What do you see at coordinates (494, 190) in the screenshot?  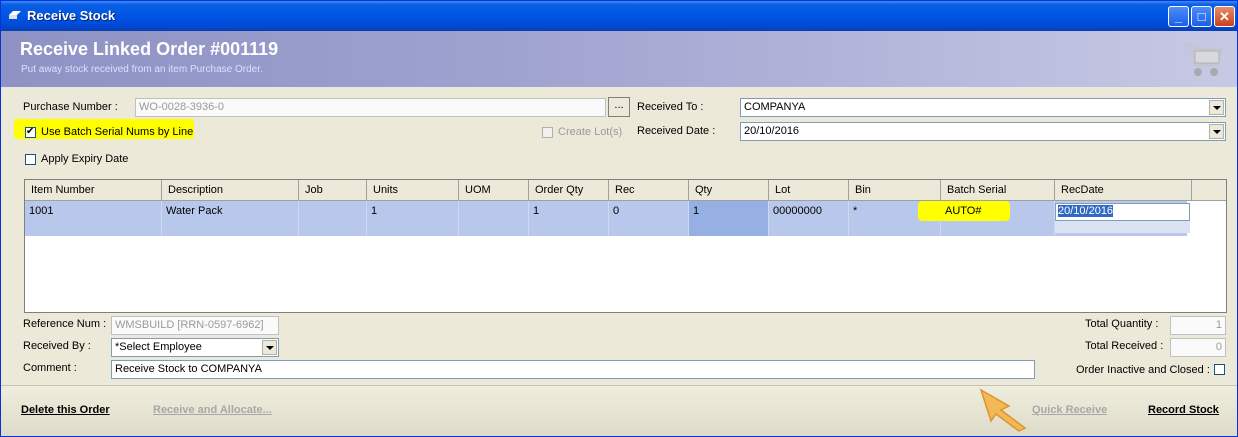 I see `col-uom: UOM` at bounding box center [494, 190].